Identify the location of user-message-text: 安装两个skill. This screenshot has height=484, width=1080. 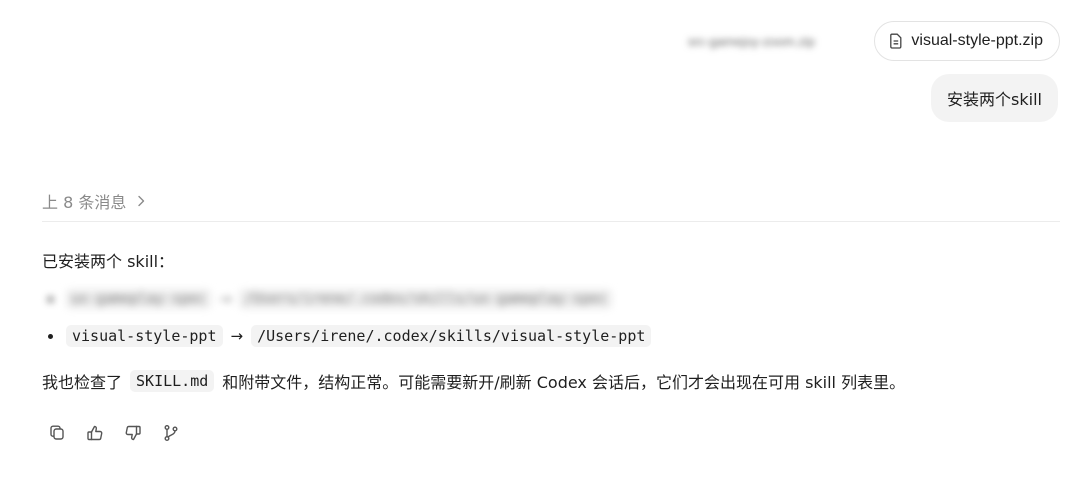
(994, 99).